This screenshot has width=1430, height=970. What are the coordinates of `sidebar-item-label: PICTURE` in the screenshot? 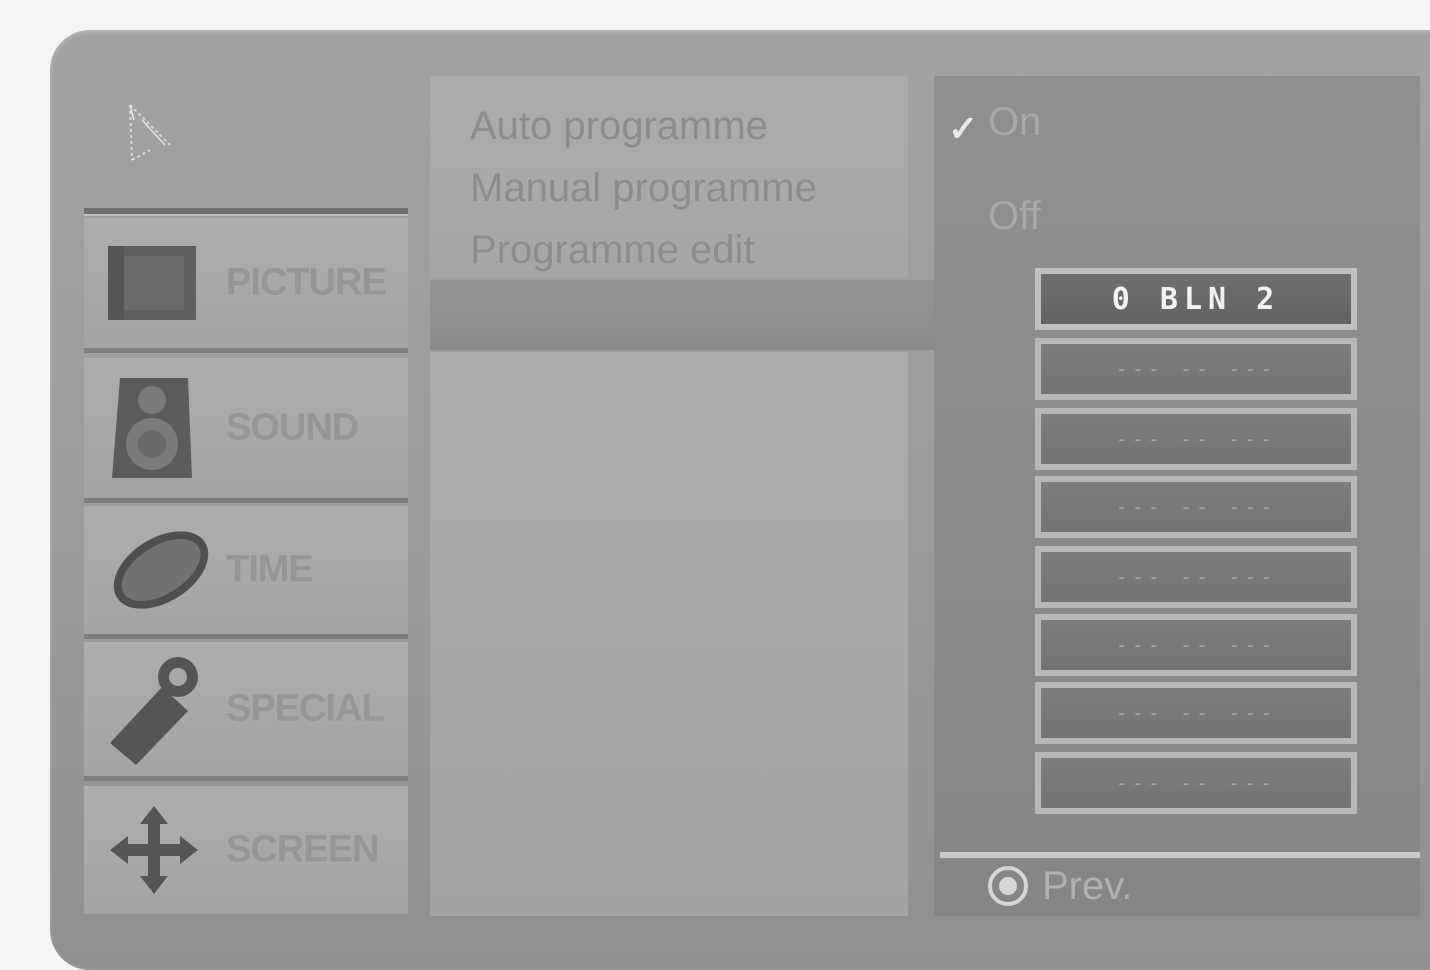 It's located at (306, 282).